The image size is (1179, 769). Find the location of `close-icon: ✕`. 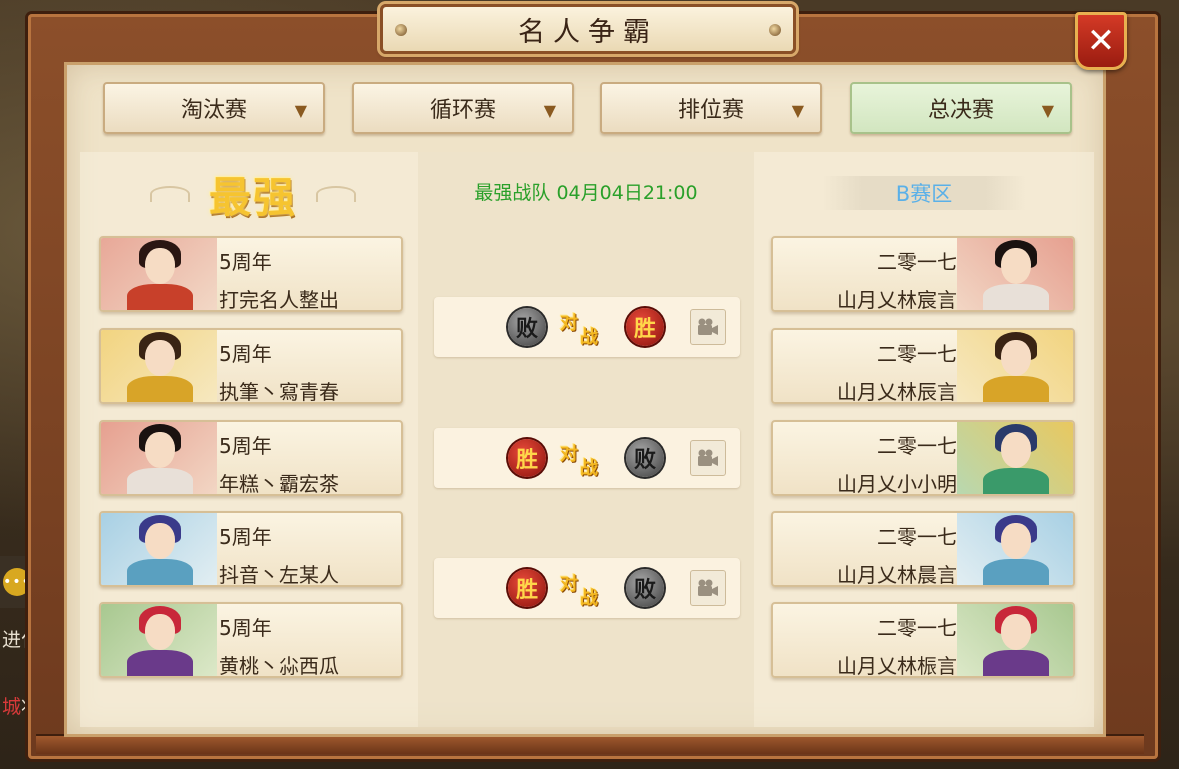

close-icon: ✕ is located at coordinates (1101, 41).